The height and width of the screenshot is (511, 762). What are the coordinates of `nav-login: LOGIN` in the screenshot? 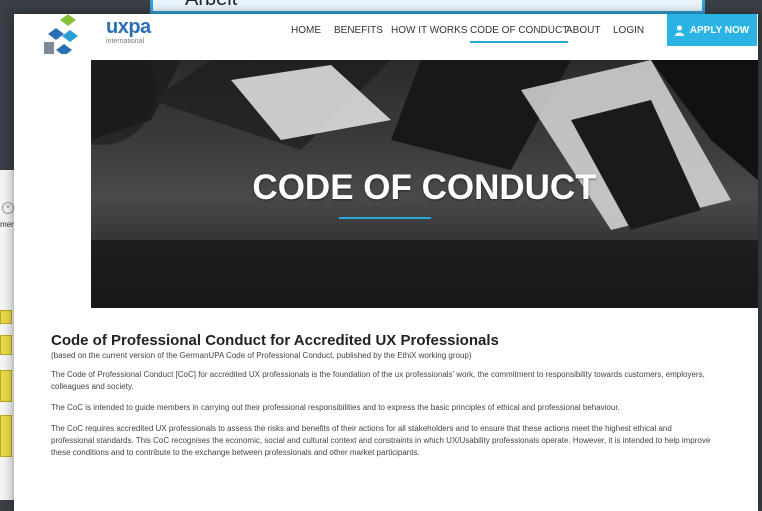 It's located at (628, 30).